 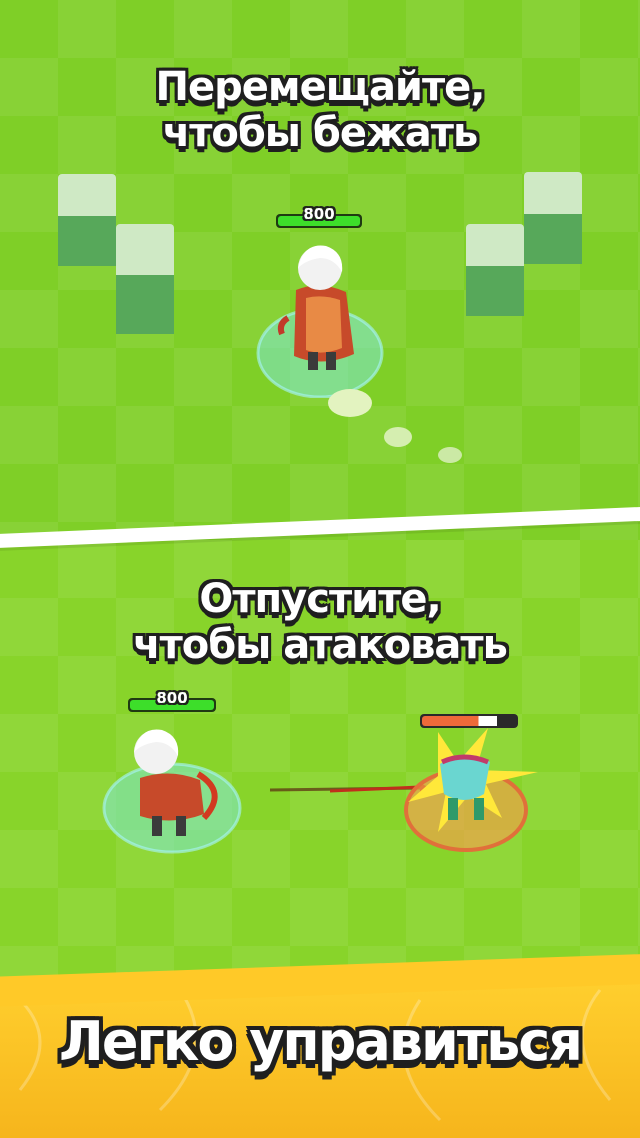 I want to click on footer-title: Легко управиться, so click(x=321, y=1041).